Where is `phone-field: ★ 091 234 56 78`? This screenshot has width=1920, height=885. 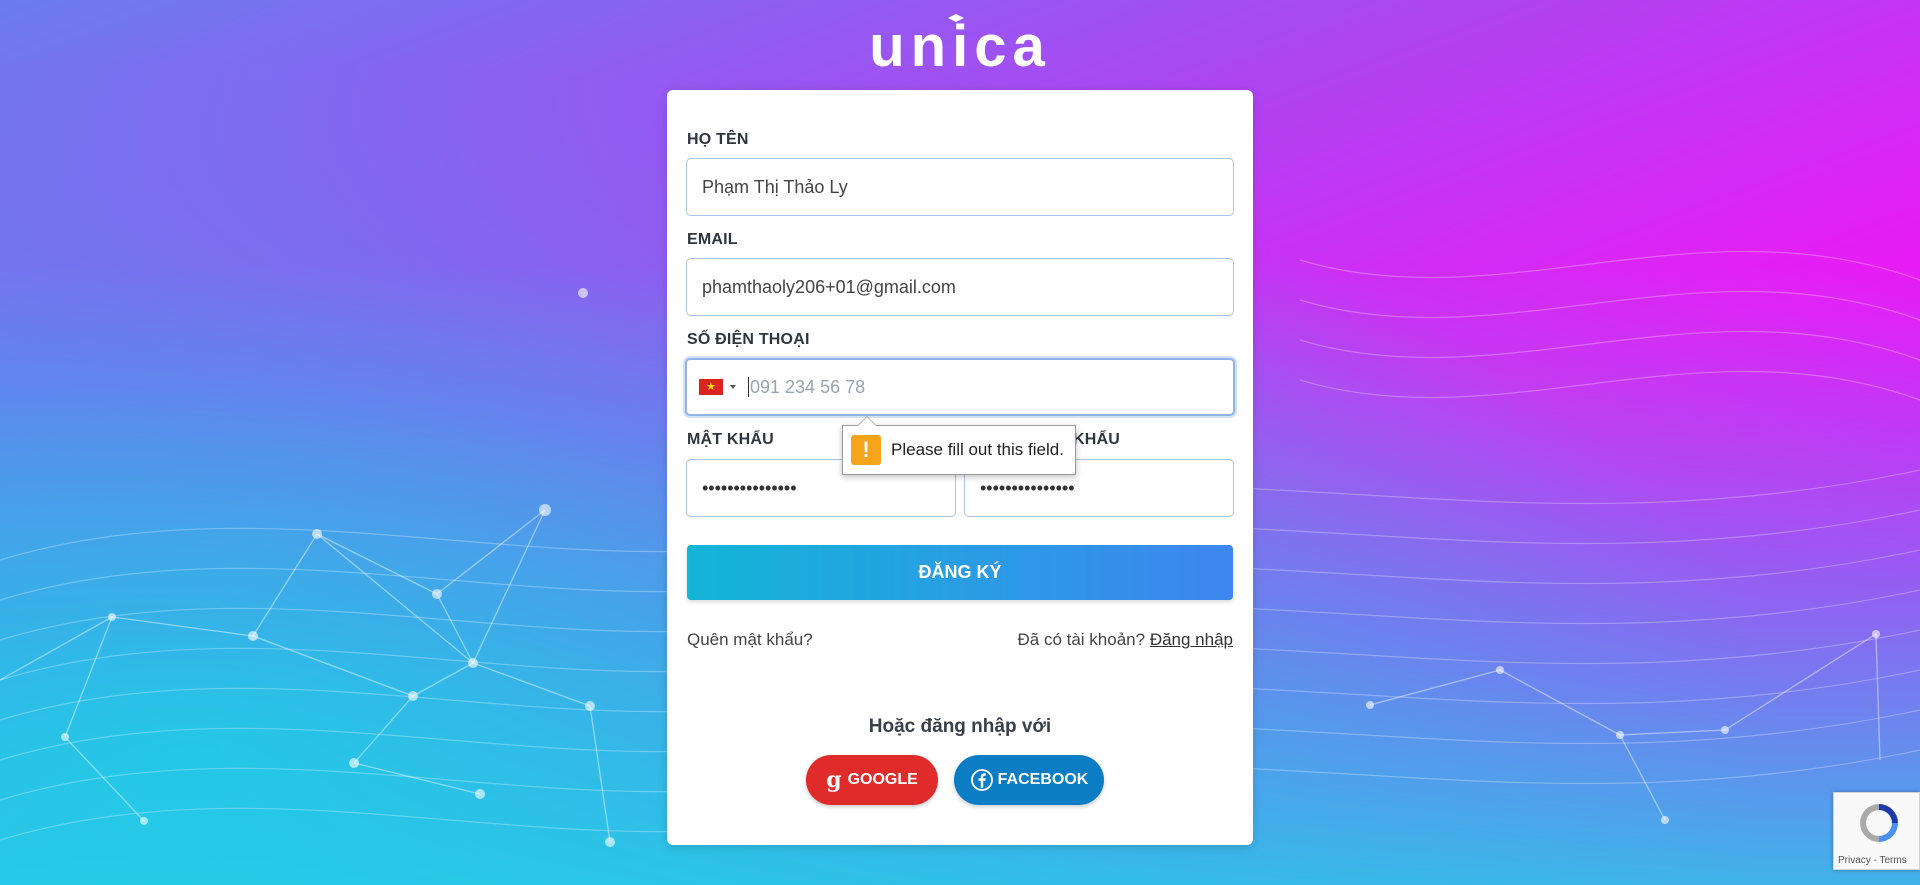
phone-field: ★ 091 234 56 78 is located at coordinates (960, 387).